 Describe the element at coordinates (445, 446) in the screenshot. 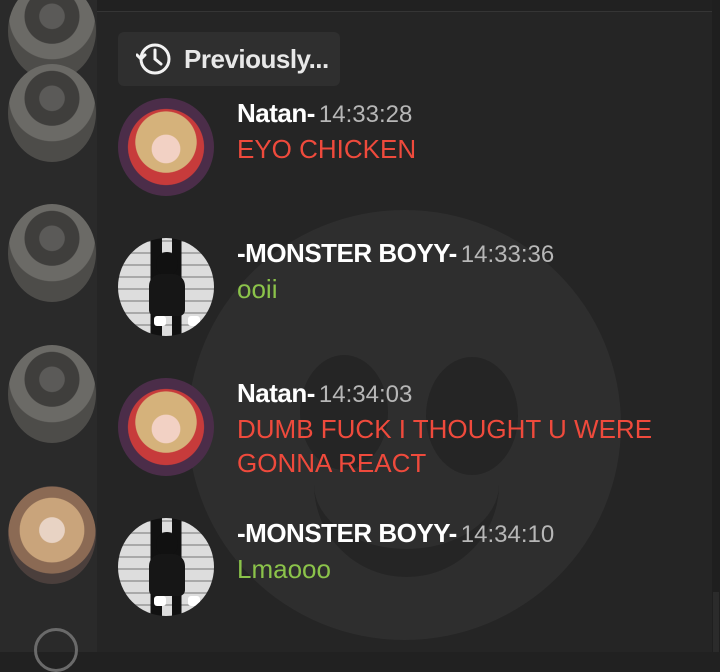

I see `message-text: DUMB FUCK I THOUGHT U WERE GONNA REACT` at that location.